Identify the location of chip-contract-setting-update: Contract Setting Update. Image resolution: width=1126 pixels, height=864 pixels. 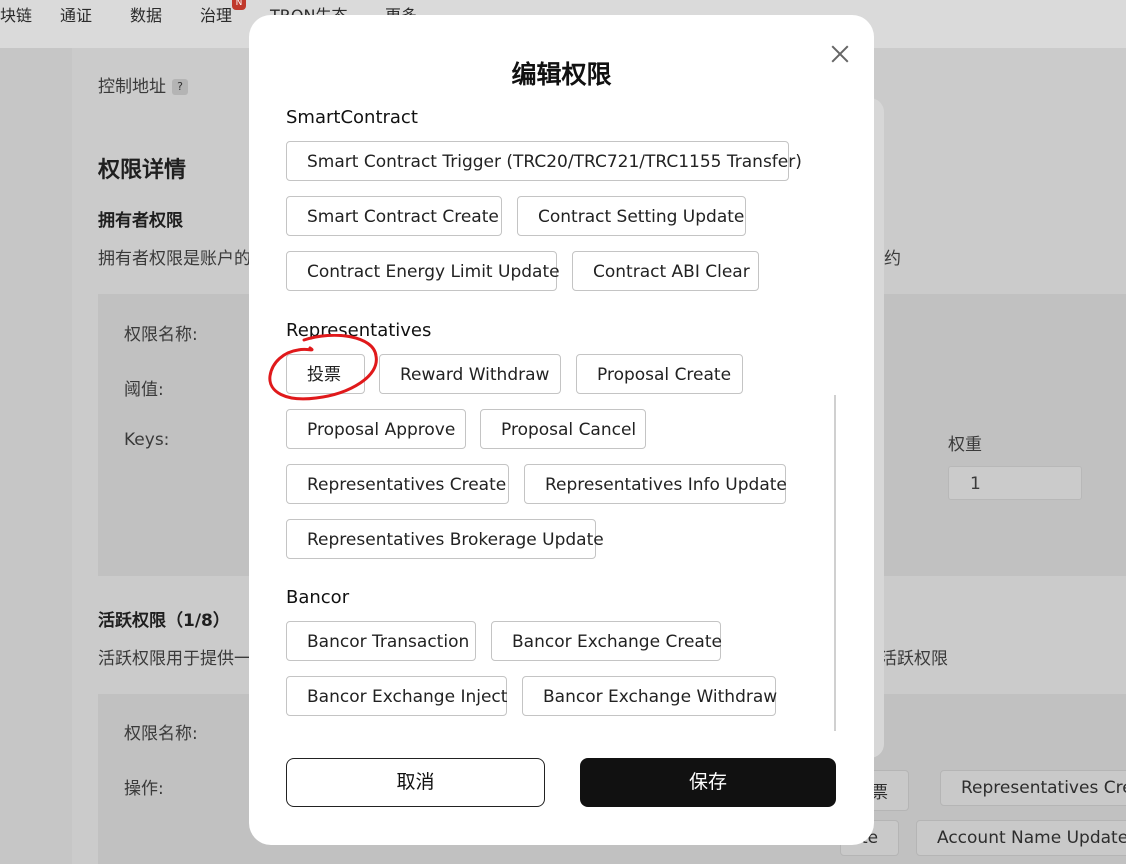
(631, 216).